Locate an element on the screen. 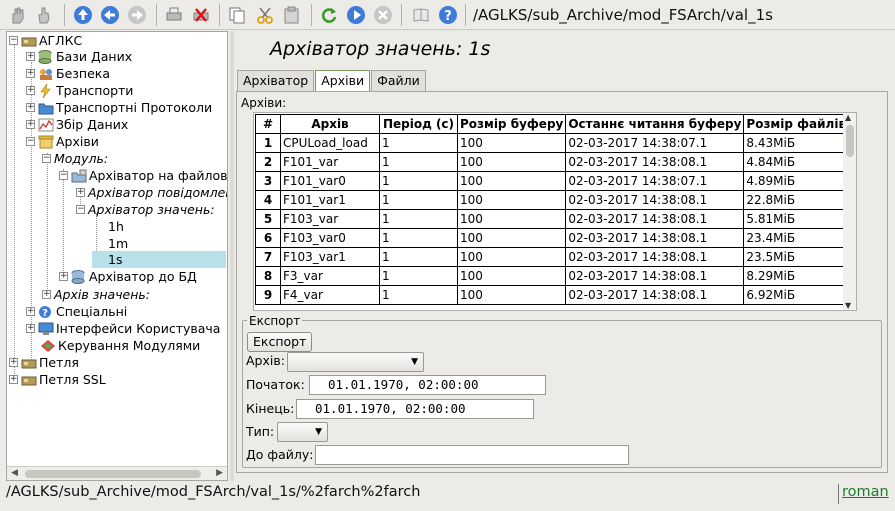 This screenshot has height=511, width=895. hand-release-icon is located at coordinates (44, 15).